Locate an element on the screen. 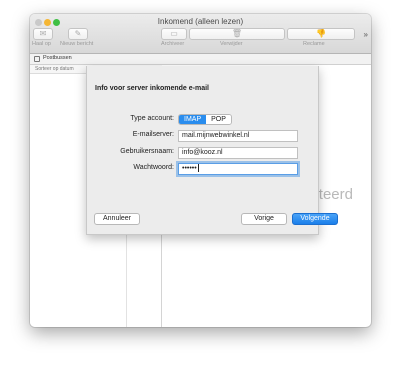  envelope-icon: ✉ is located at coordinates (43, 33).